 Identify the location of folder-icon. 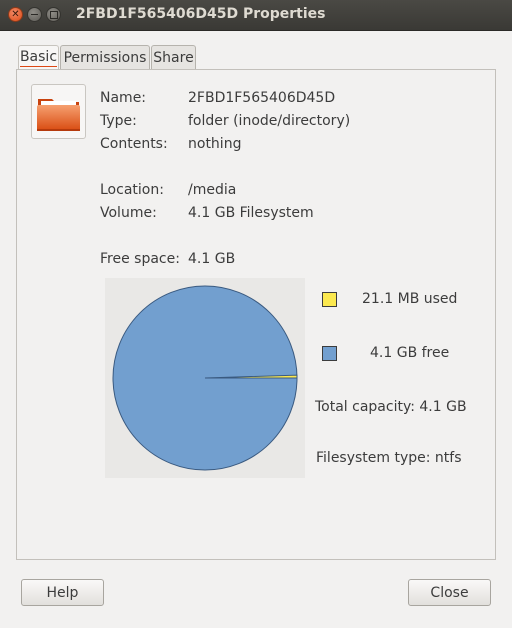
(58, 115).